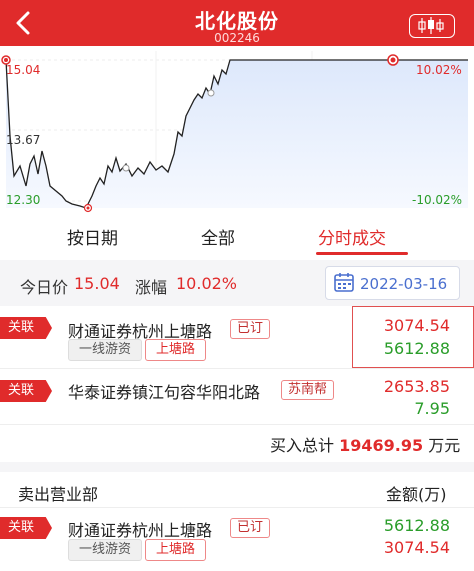 This screenshot has height=571, width=474. I want to click on highlight-box, so click(413, 337).